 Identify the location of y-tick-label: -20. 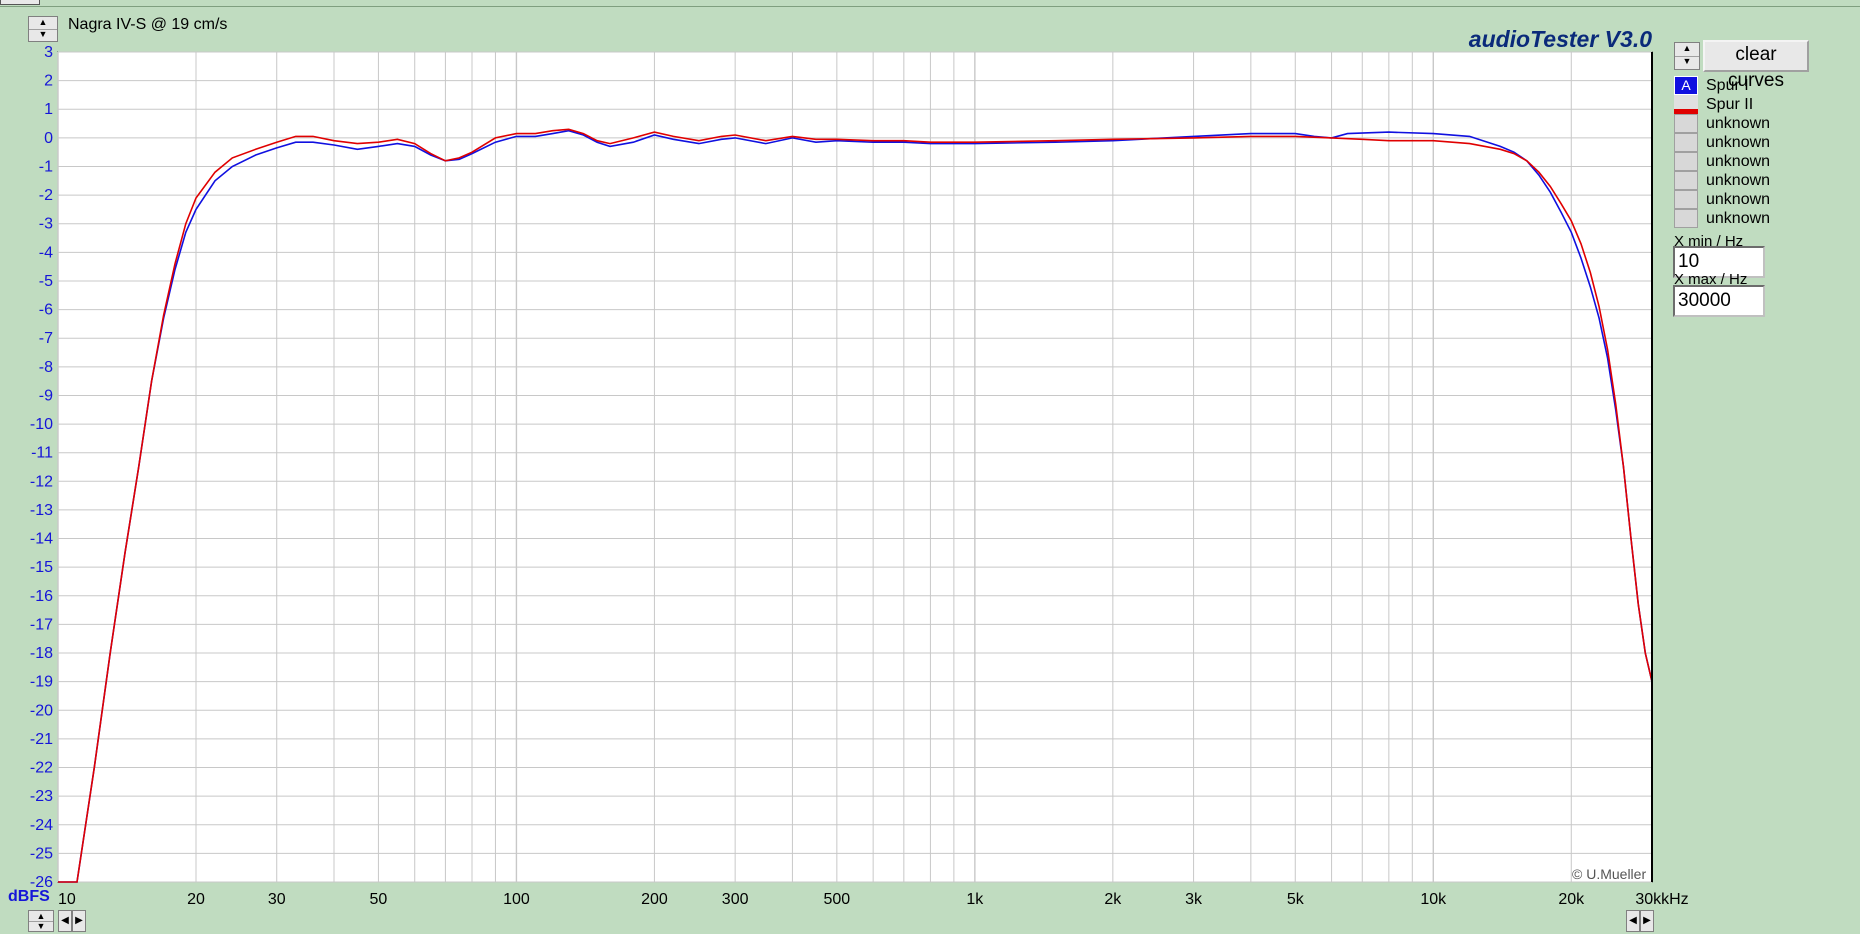
(41, 710).